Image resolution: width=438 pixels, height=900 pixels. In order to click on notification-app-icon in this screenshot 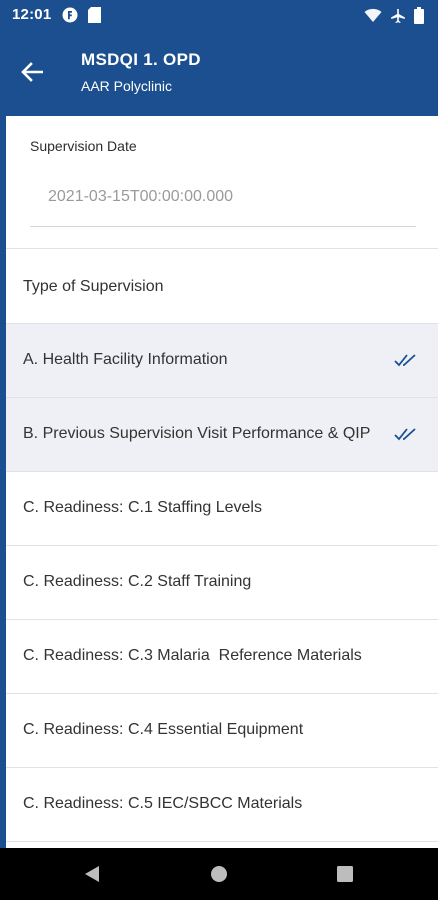, I will do `click(70, 15)`.